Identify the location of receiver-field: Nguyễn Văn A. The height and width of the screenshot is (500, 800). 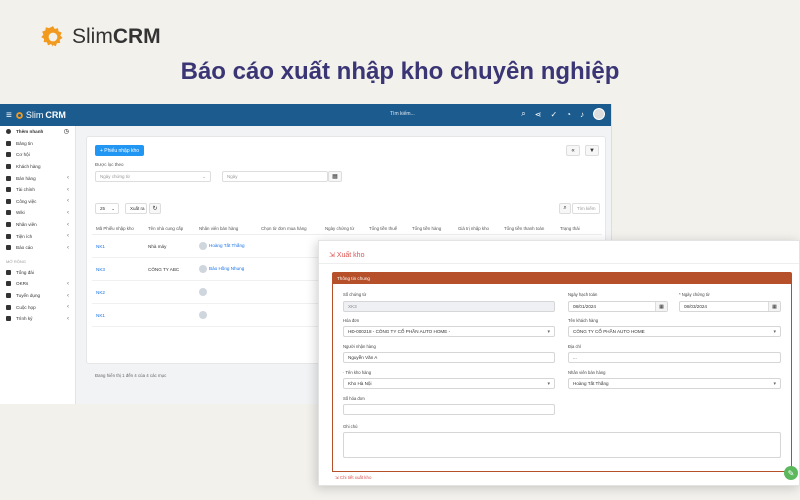
(449, 357).